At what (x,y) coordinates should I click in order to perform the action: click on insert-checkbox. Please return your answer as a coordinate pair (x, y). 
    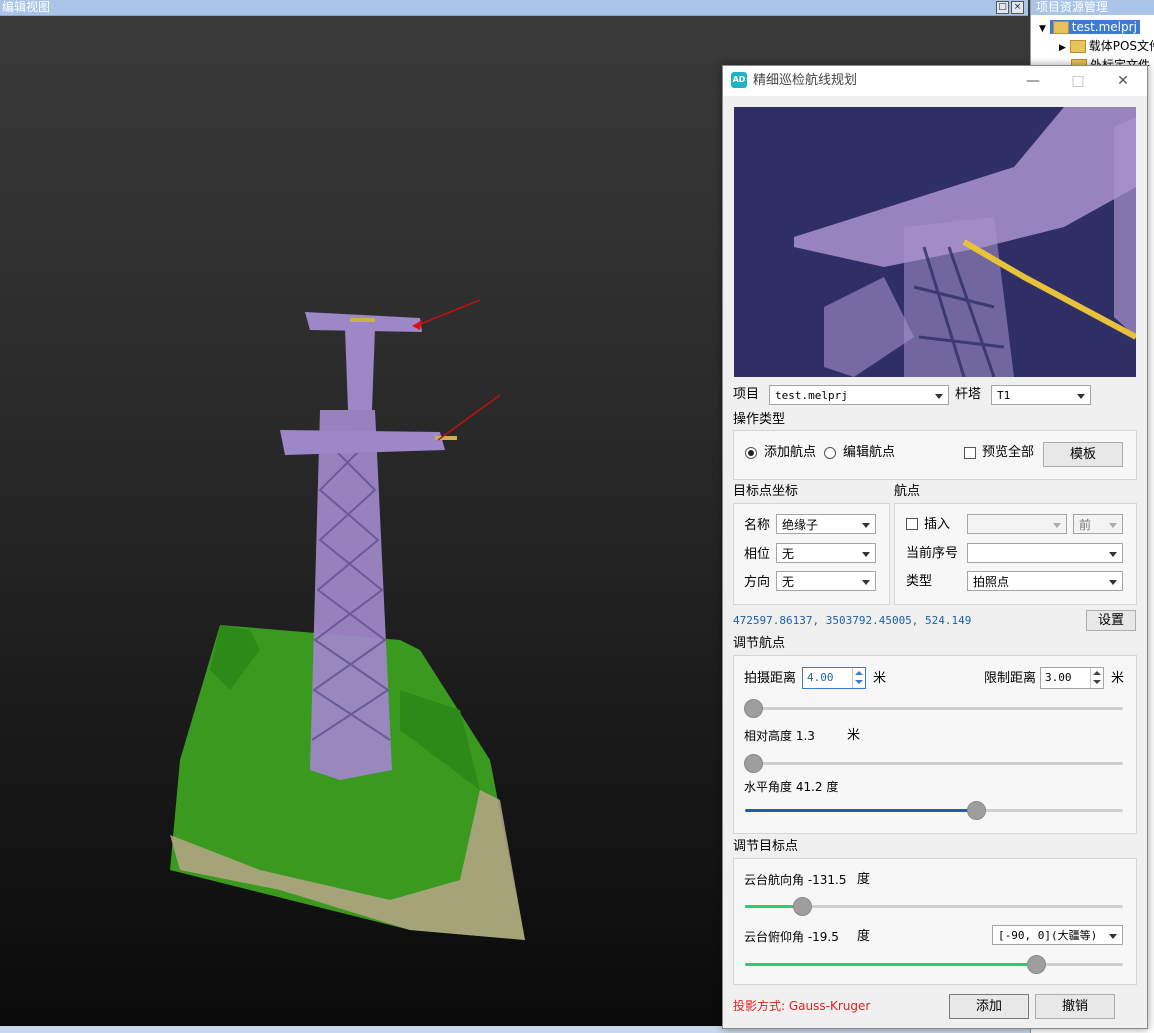
    Looking at the image, I should click on (912, 524).